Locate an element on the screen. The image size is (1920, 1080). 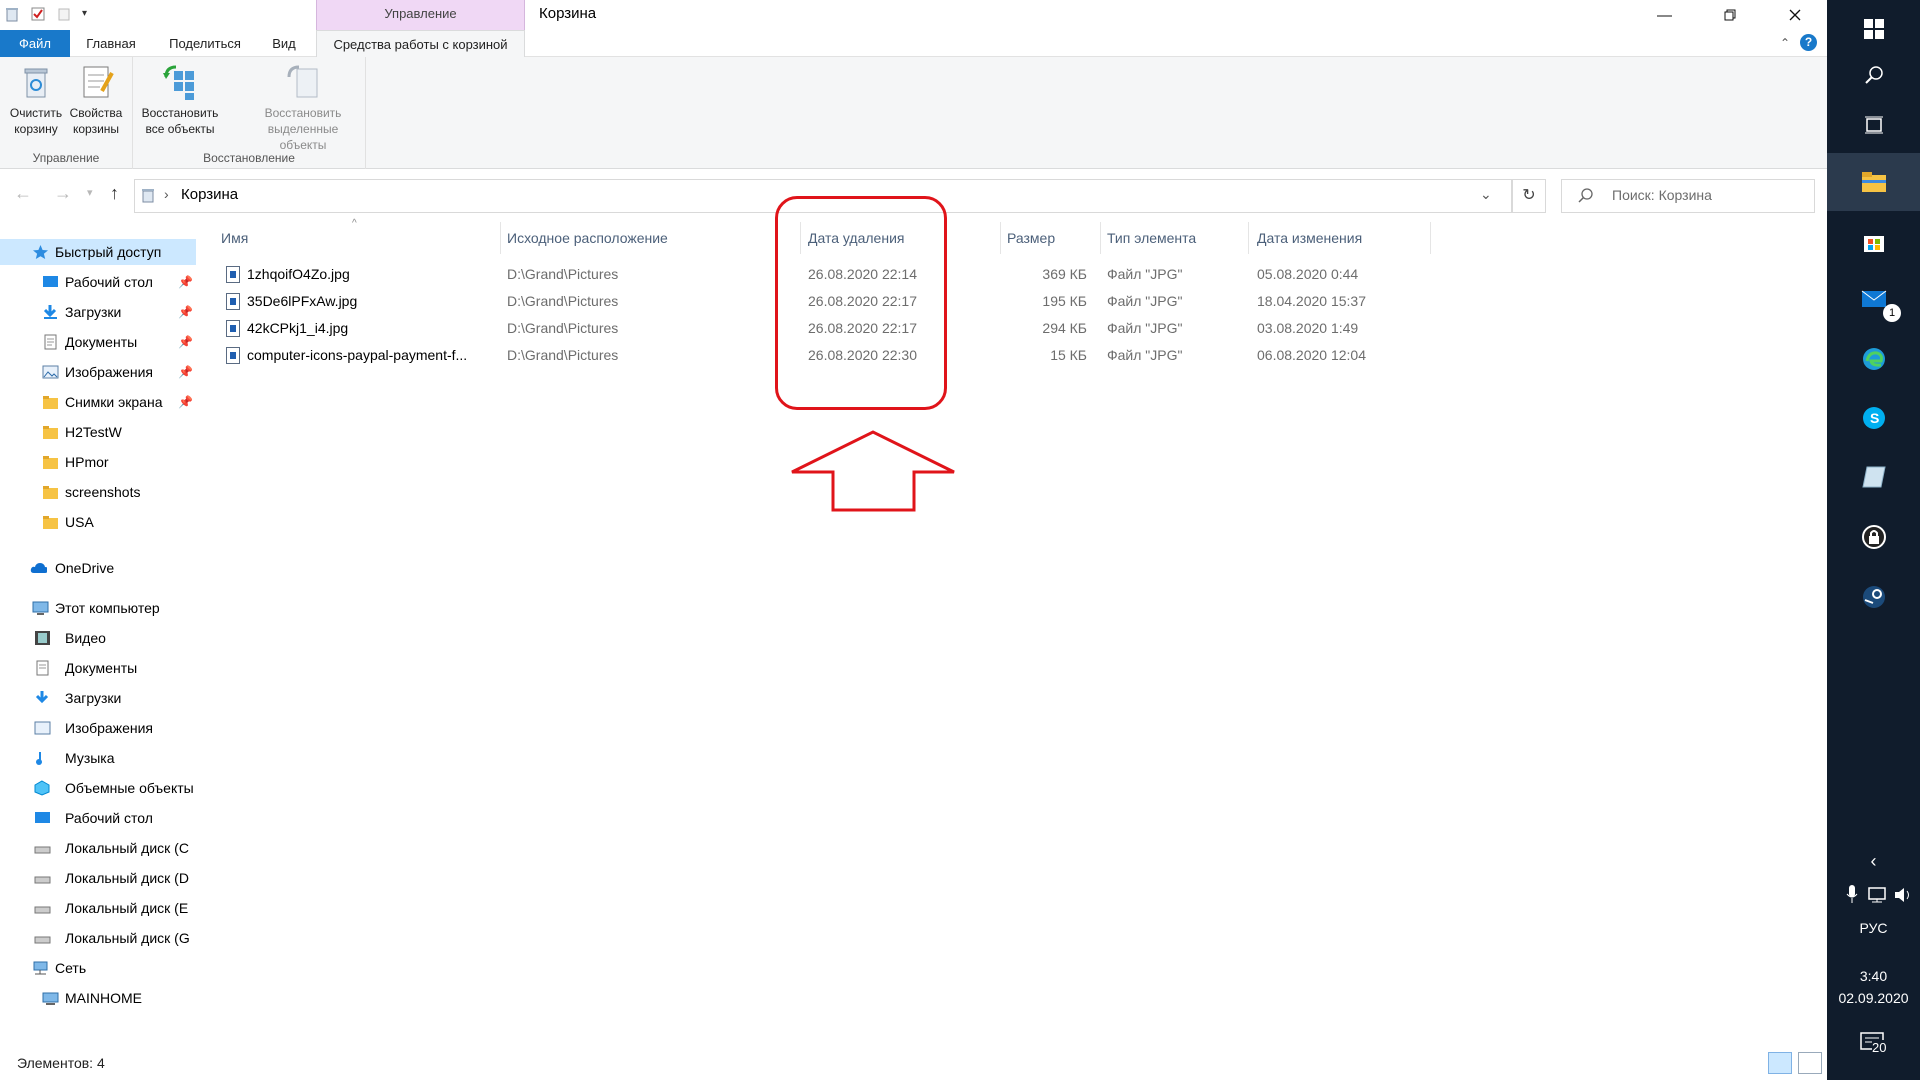
nav-quick-item: H2TestW is located at coordinates (98, 432).